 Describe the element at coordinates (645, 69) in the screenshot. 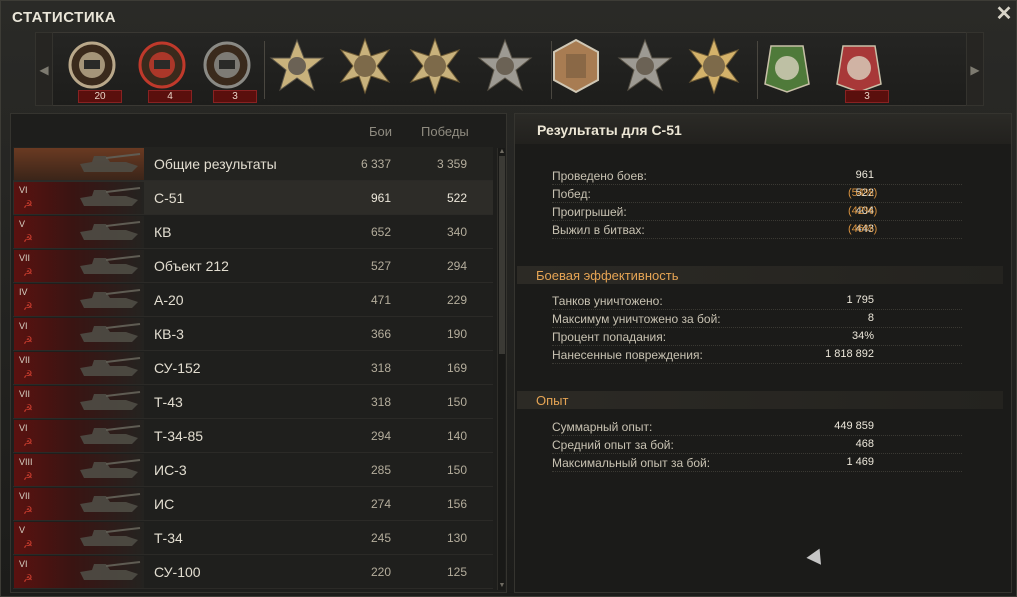

I see `silver-star-portrait-medal-icon` at that location.